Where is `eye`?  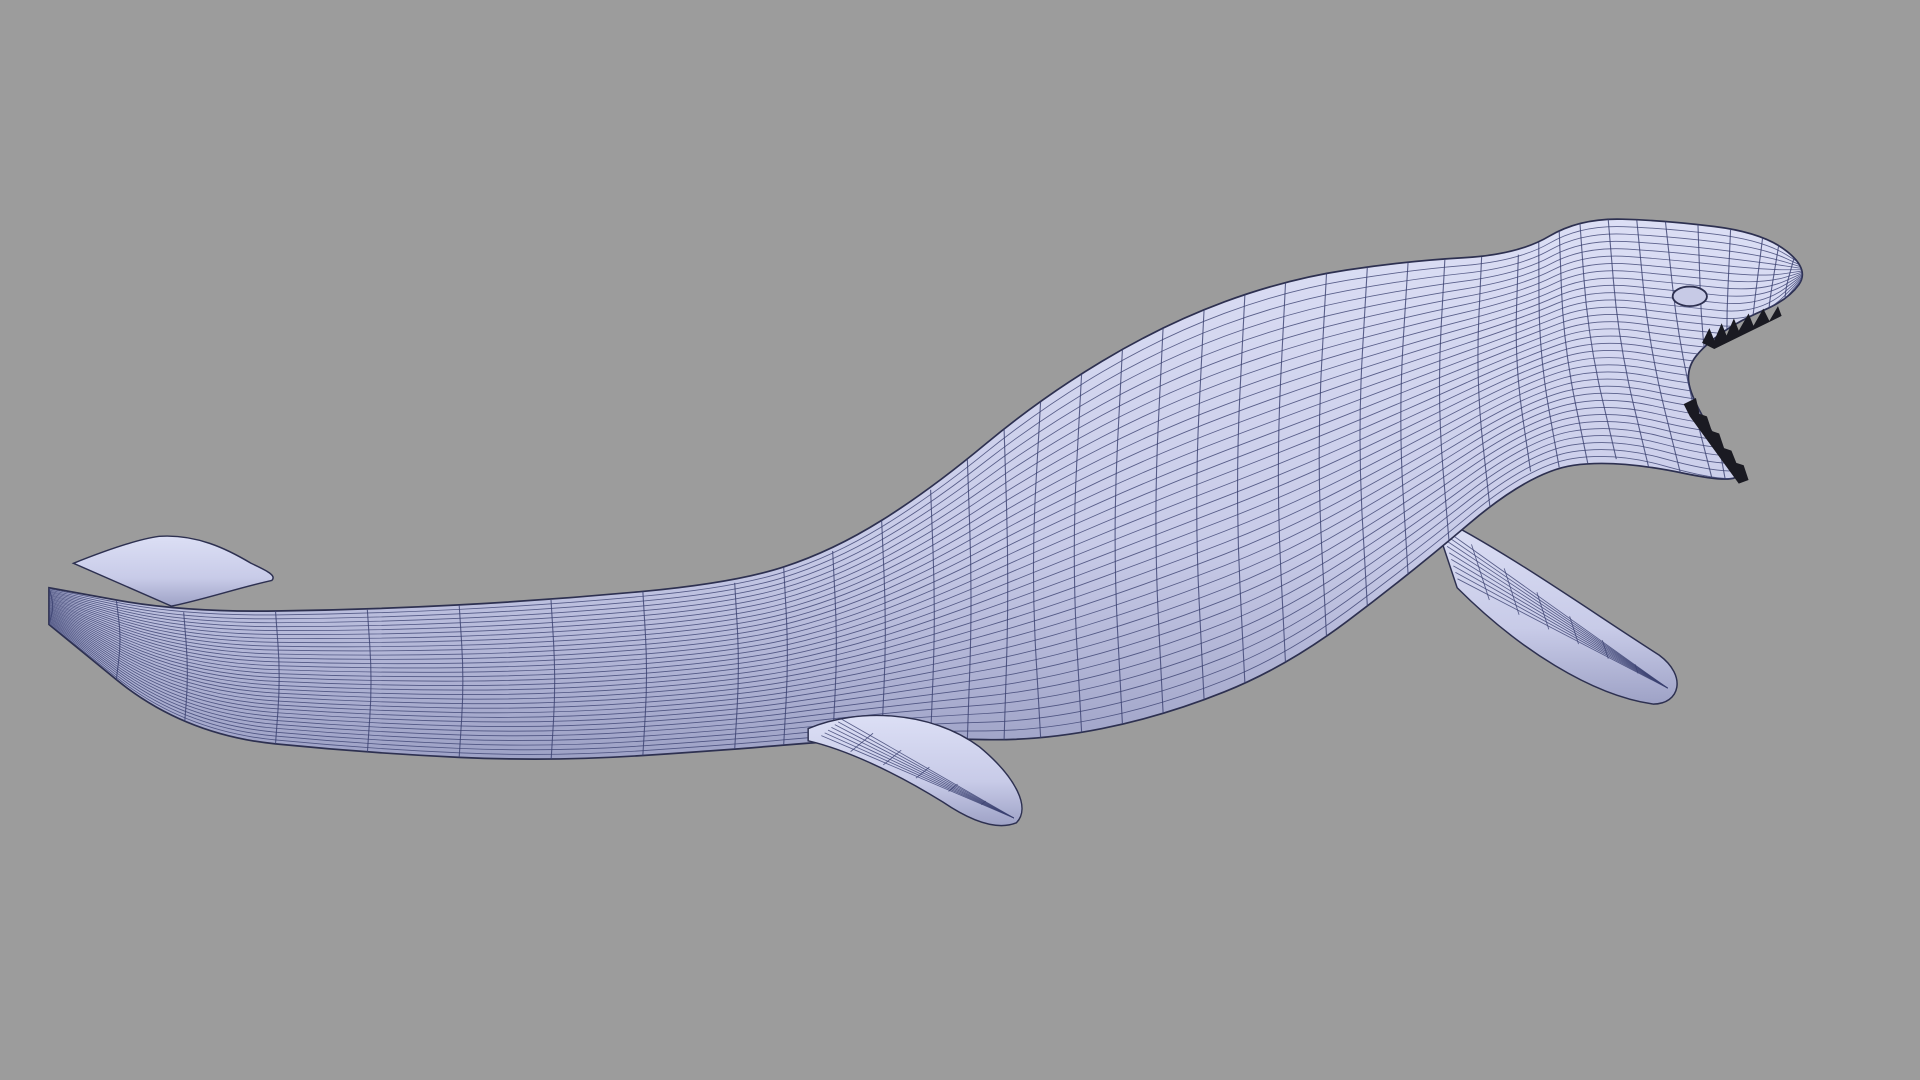
eye is located at coordinates (1689, 296).